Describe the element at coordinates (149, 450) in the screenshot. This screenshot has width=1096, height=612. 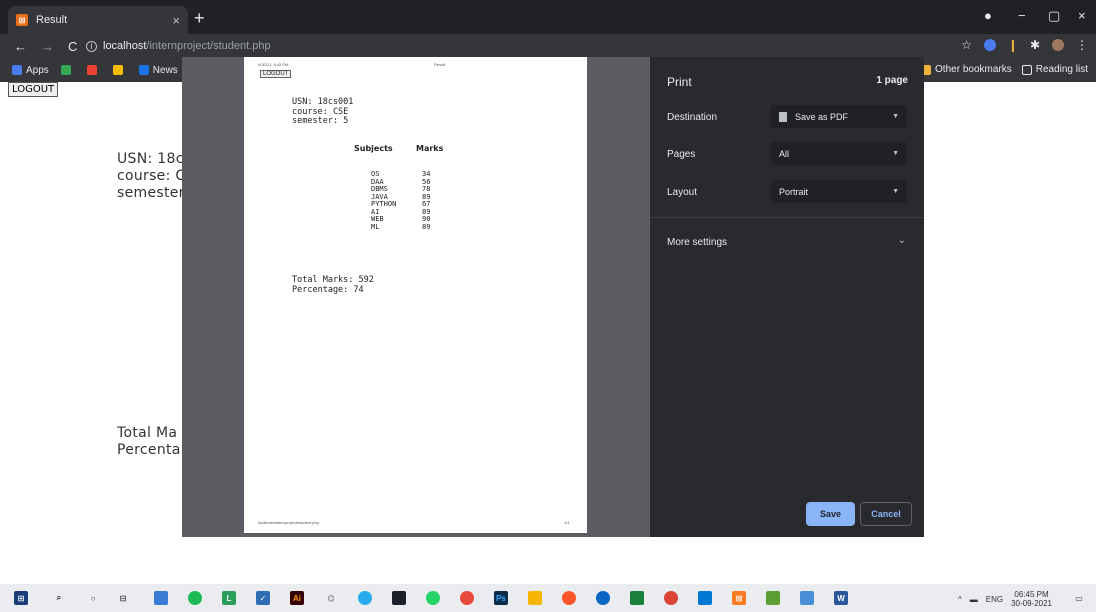
I see `percent-text: Percenta` at that location.